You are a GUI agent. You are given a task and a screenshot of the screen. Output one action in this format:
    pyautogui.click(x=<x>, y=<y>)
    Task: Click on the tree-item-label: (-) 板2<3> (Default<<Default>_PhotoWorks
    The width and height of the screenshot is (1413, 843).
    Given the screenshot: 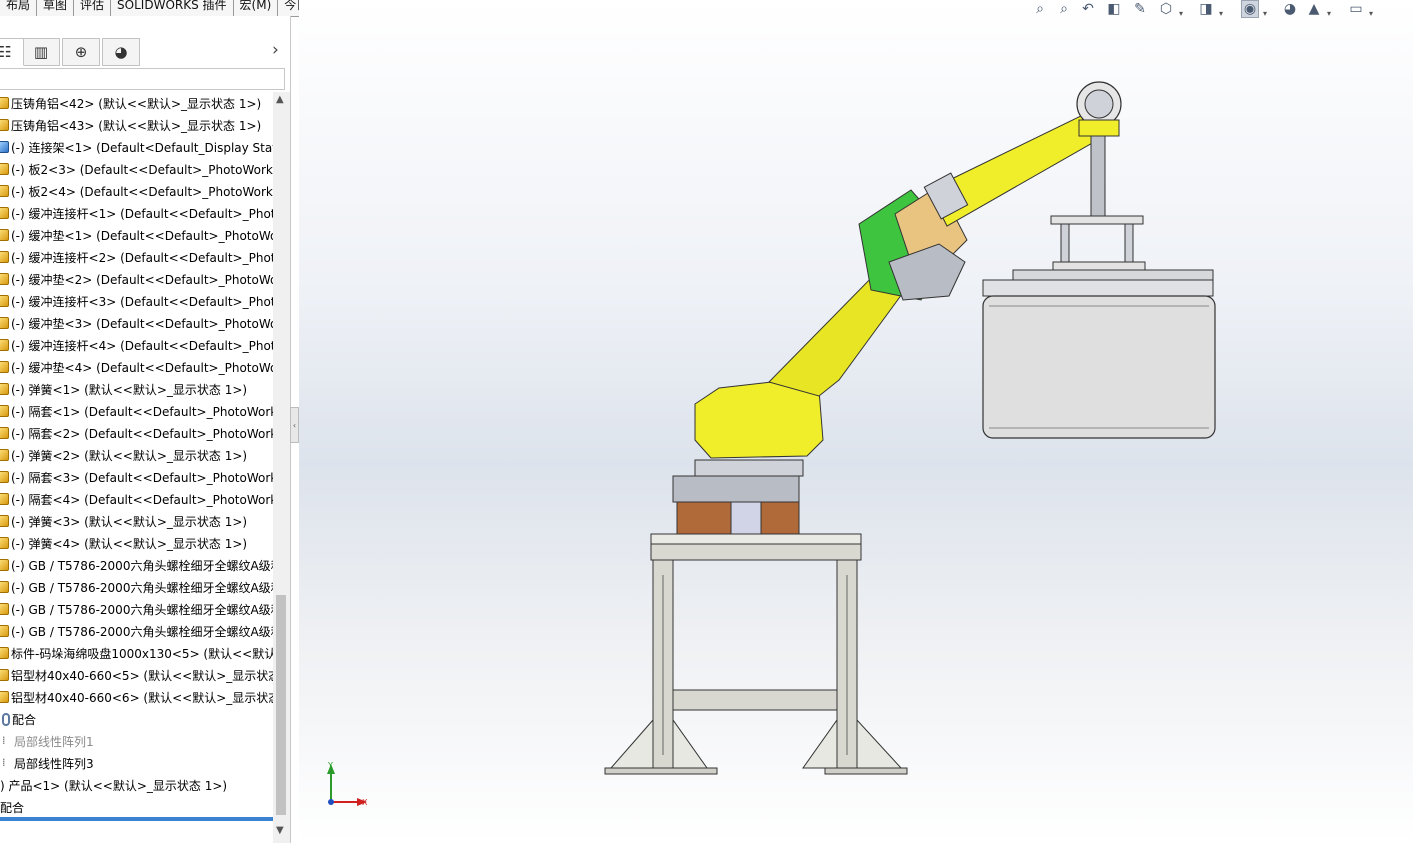 What is the action you would take?
    pyautogui.click(x=142, y=169)
    